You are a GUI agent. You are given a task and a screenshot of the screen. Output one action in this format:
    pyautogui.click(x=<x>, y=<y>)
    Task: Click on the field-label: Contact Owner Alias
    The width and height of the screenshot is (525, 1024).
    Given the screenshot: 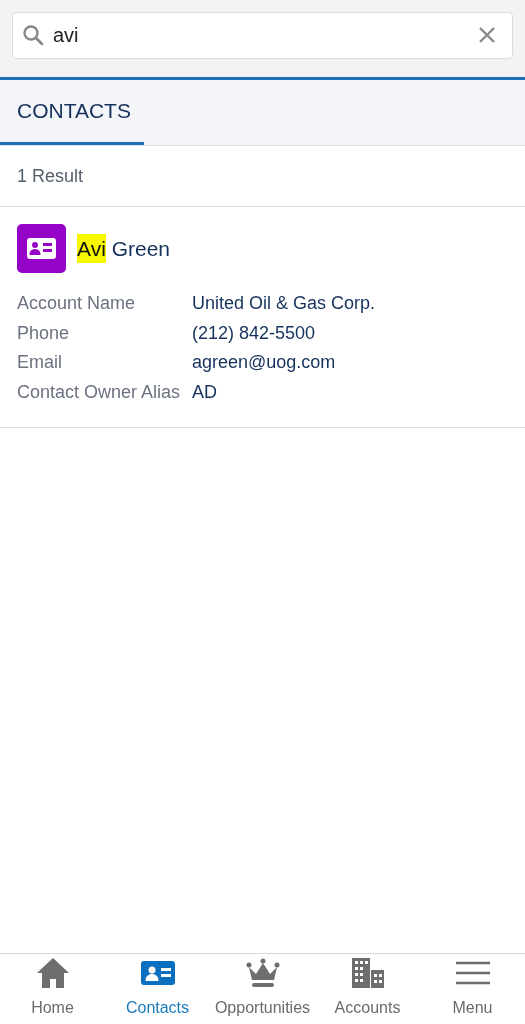 What is the action you would take?
    pyautogui.click(x=99, y=392)
    